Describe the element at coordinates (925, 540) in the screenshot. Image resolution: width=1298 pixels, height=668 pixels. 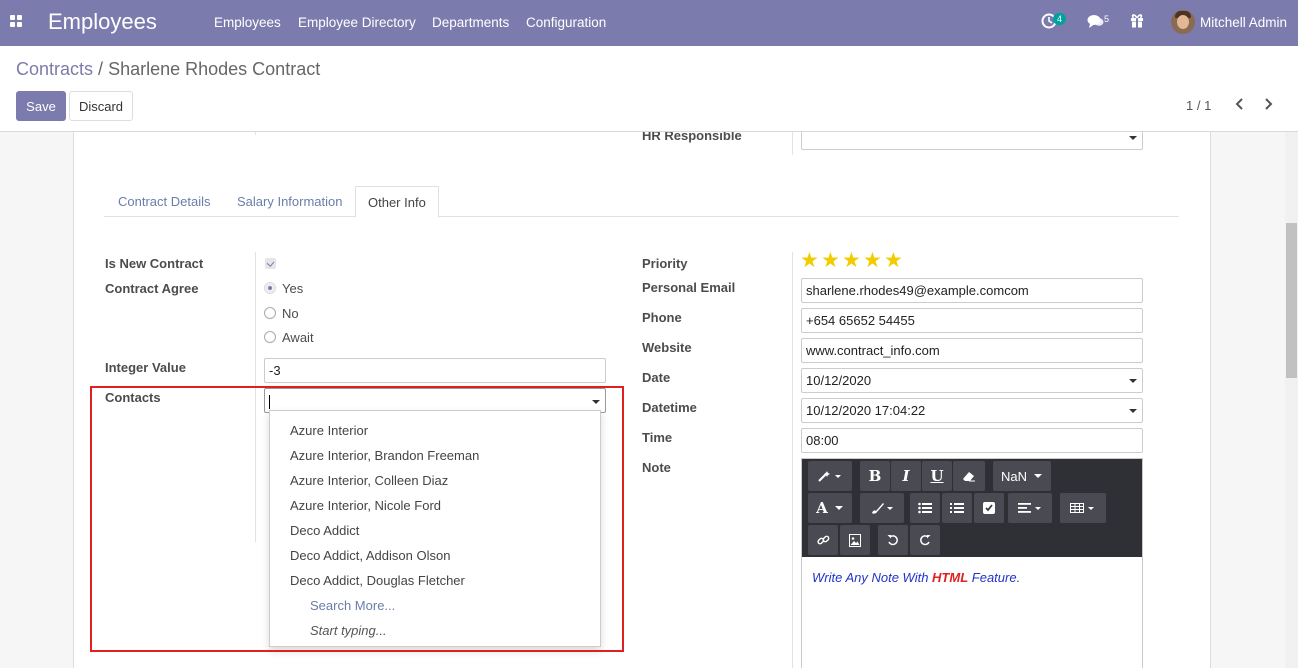
I see `redo-icon` at that location.